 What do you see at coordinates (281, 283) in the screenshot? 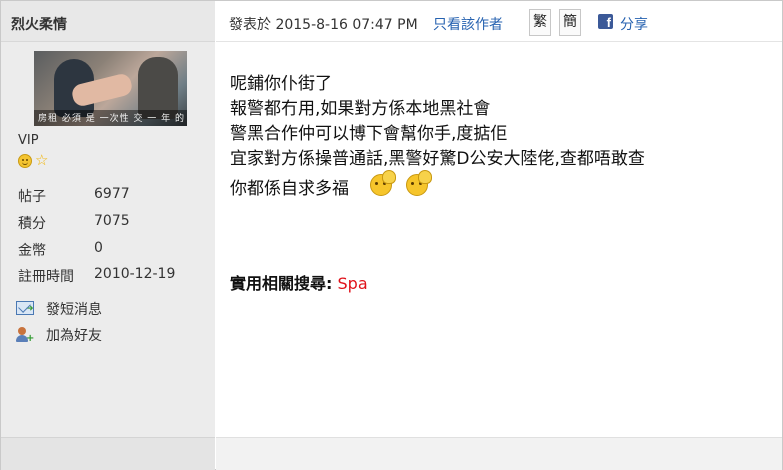
I see `related-search-label: 實用相關搜尋:` at bounding box center [281, 283].